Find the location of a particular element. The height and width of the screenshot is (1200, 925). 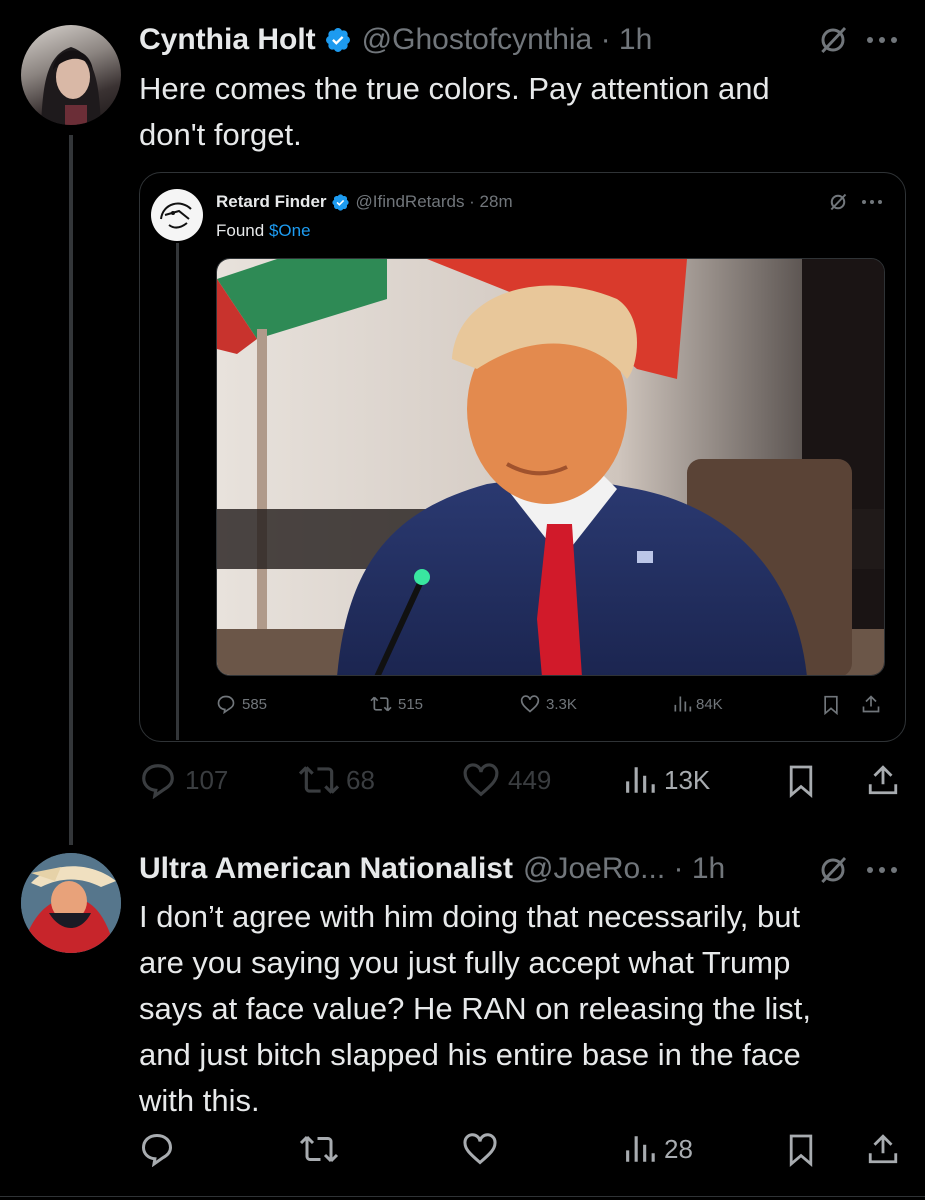

quote-share-button is located at coordinates (871, 704).